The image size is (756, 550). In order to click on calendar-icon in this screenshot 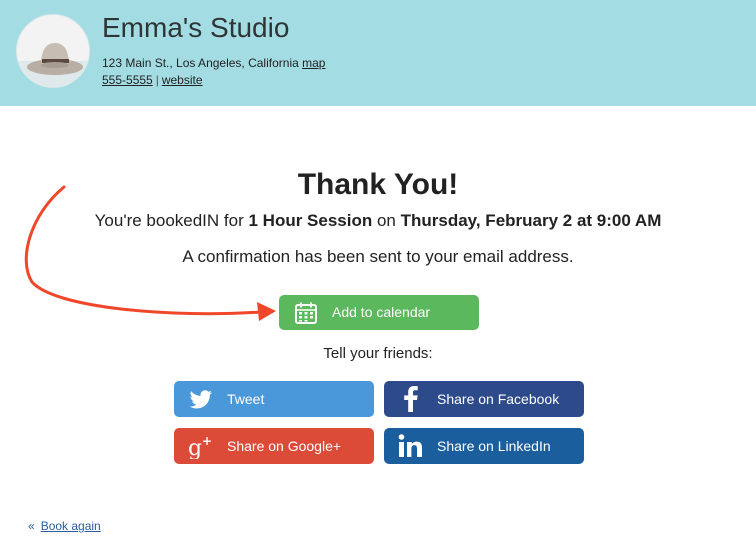, I will do `click(306, 313)`.